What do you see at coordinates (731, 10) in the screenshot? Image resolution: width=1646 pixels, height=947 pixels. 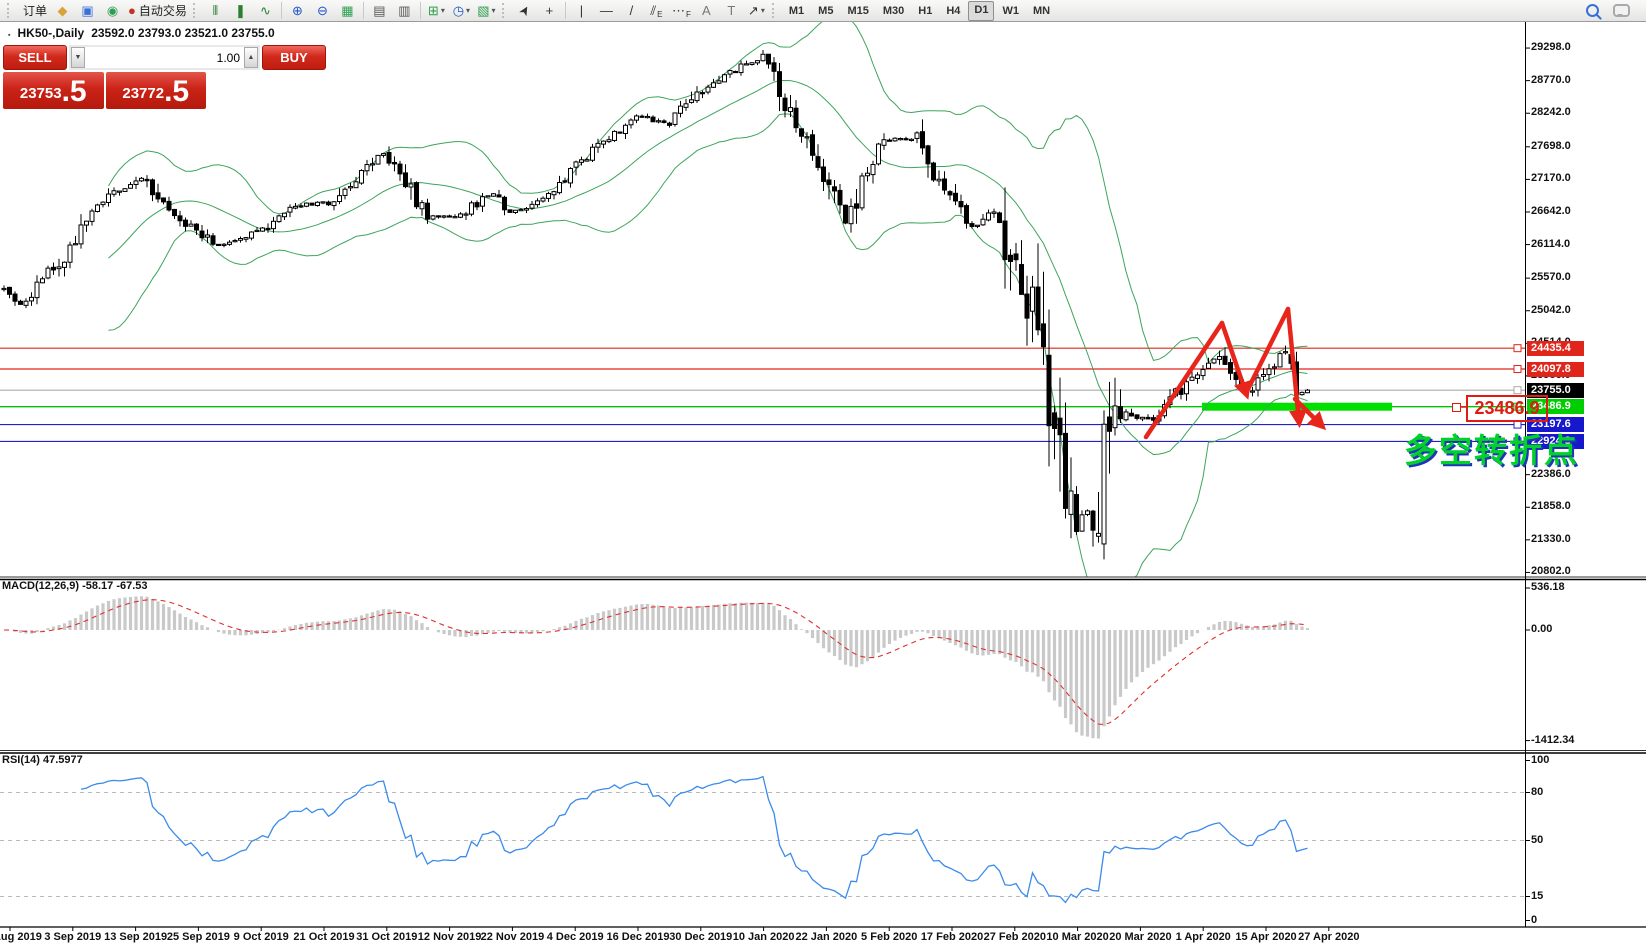 I see `label-icon: T` at bounding box center [731, 10].